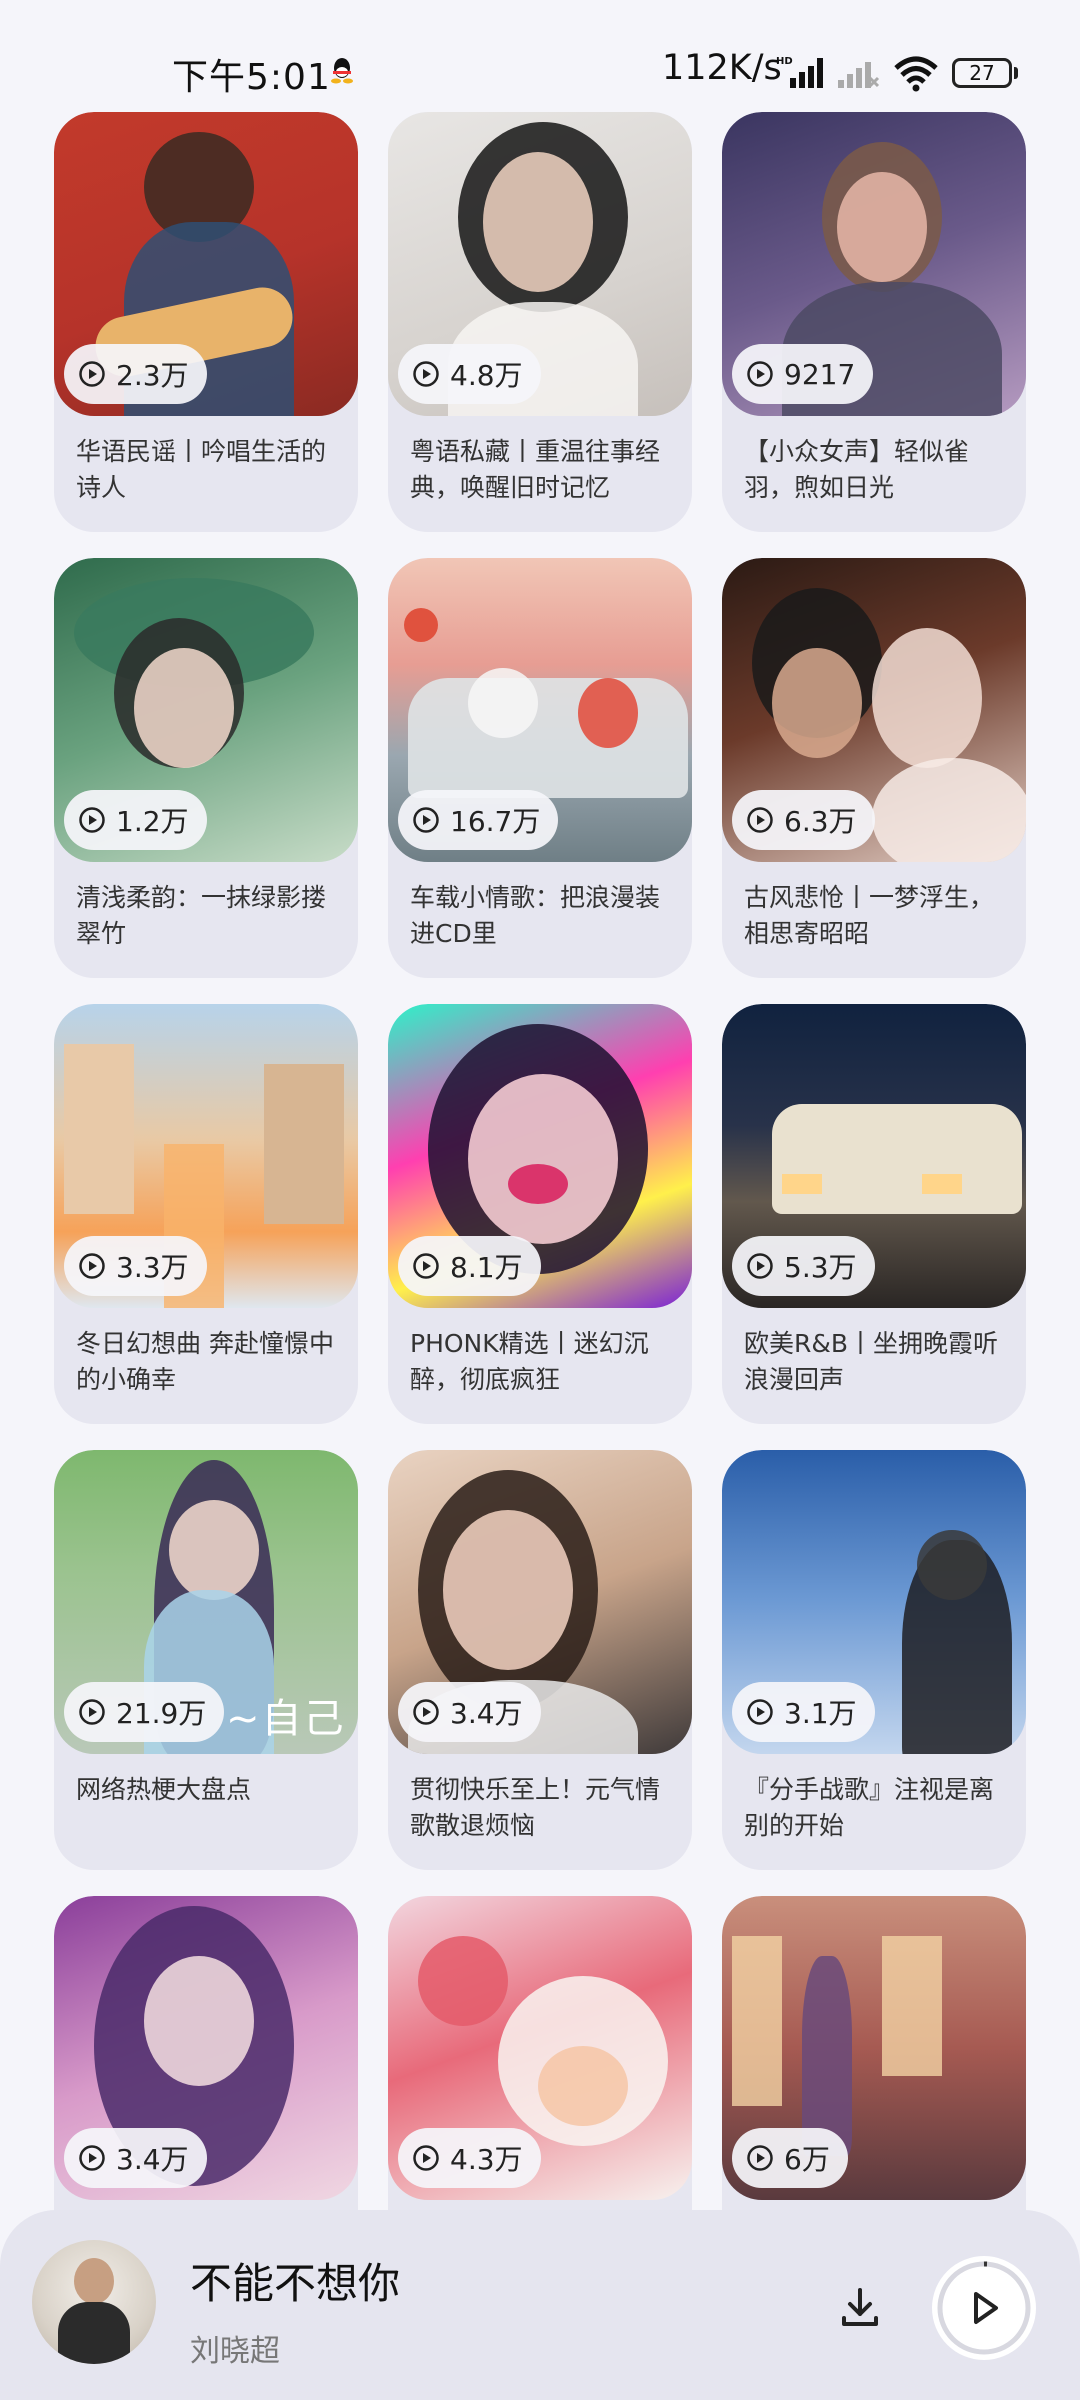 Image resolution: width=1080 pixels, height=2400 pixels. What do you see at coordinates (799, 72) in the screenshot?
I see `cellular-signal-hd-icon: HD` at bounding box center [799, 72].